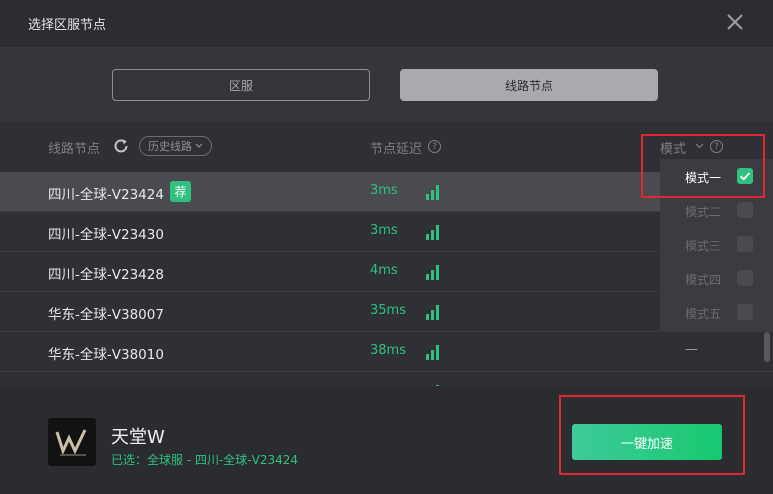 This screenshot has height=494, width=773. What do you see at coordinates (703, 314) in the screenshot?
I see `mode-option-label: 模式五` at bounding box center [703, 314].